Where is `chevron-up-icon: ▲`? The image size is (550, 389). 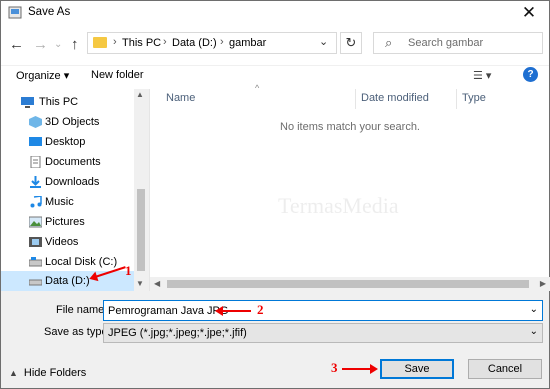 chevron-up-icon: ▲ is located at coordinates (13, 373).